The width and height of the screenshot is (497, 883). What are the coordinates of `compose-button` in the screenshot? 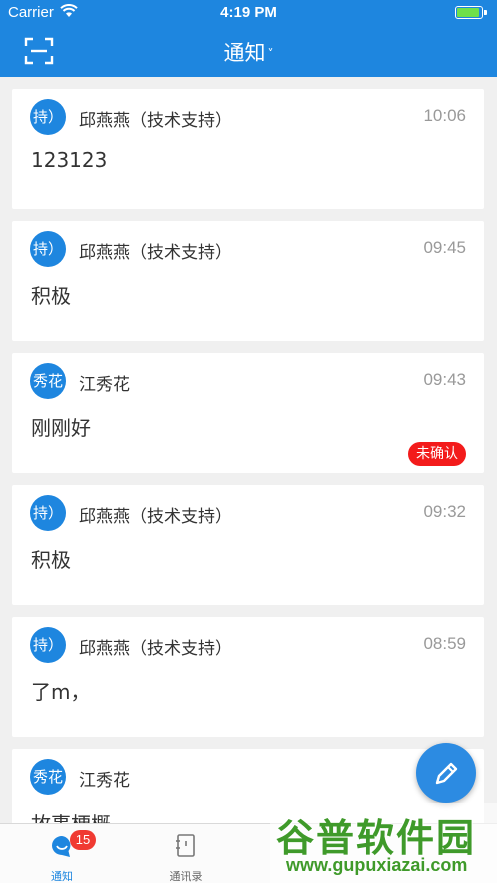 It's located at (446, 773).